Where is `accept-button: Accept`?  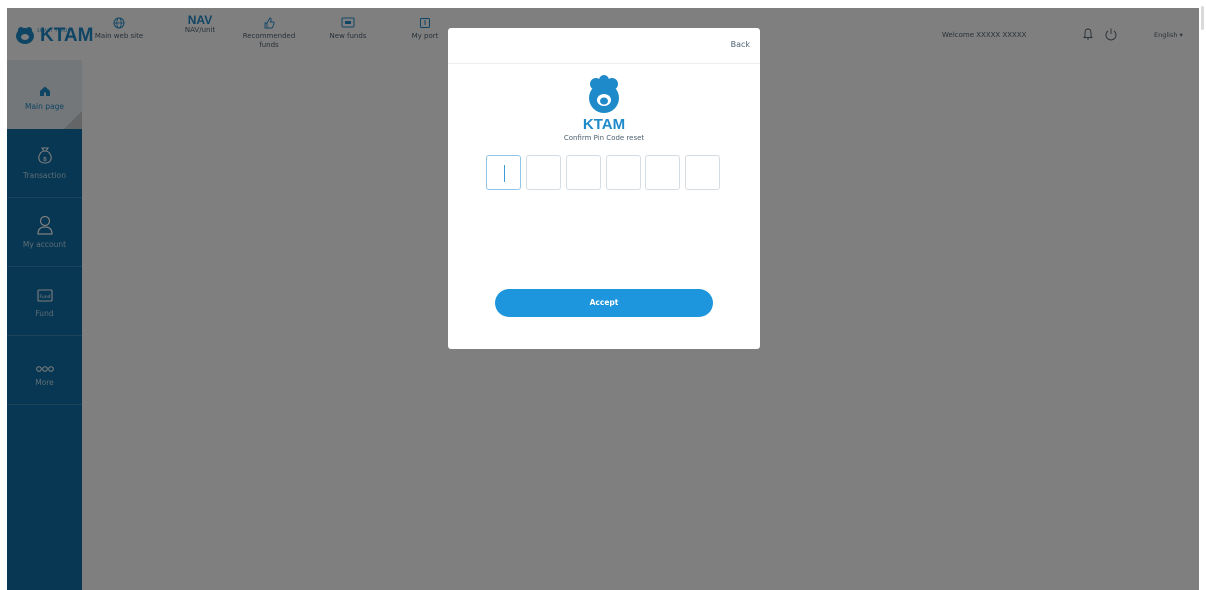 accept-button: Accept is located at coordinates (604, 303).